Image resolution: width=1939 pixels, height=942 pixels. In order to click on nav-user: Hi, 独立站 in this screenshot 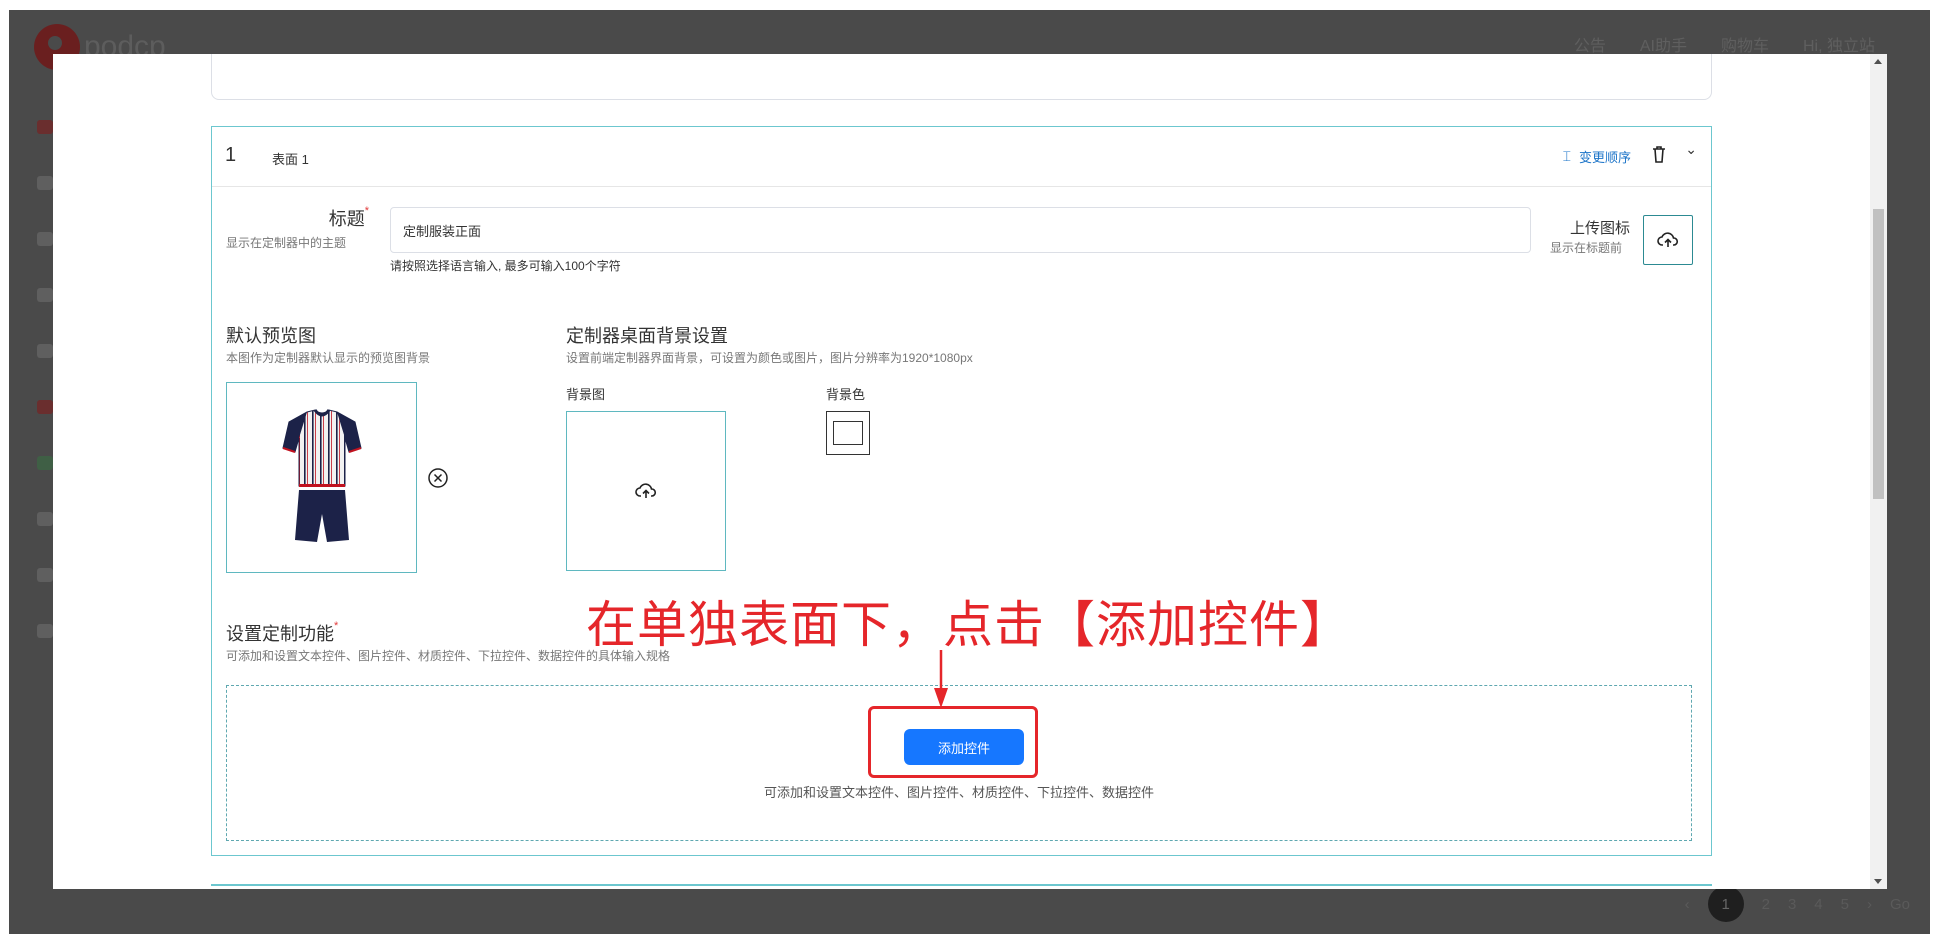, I will do `click(1838, 46)`.